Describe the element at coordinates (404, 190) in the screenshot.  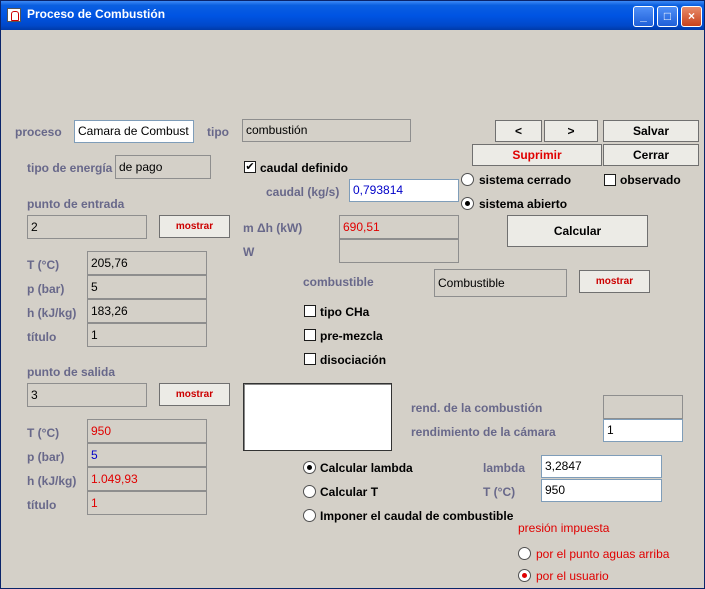
I see `caudal-input: 0,793814` at that location.